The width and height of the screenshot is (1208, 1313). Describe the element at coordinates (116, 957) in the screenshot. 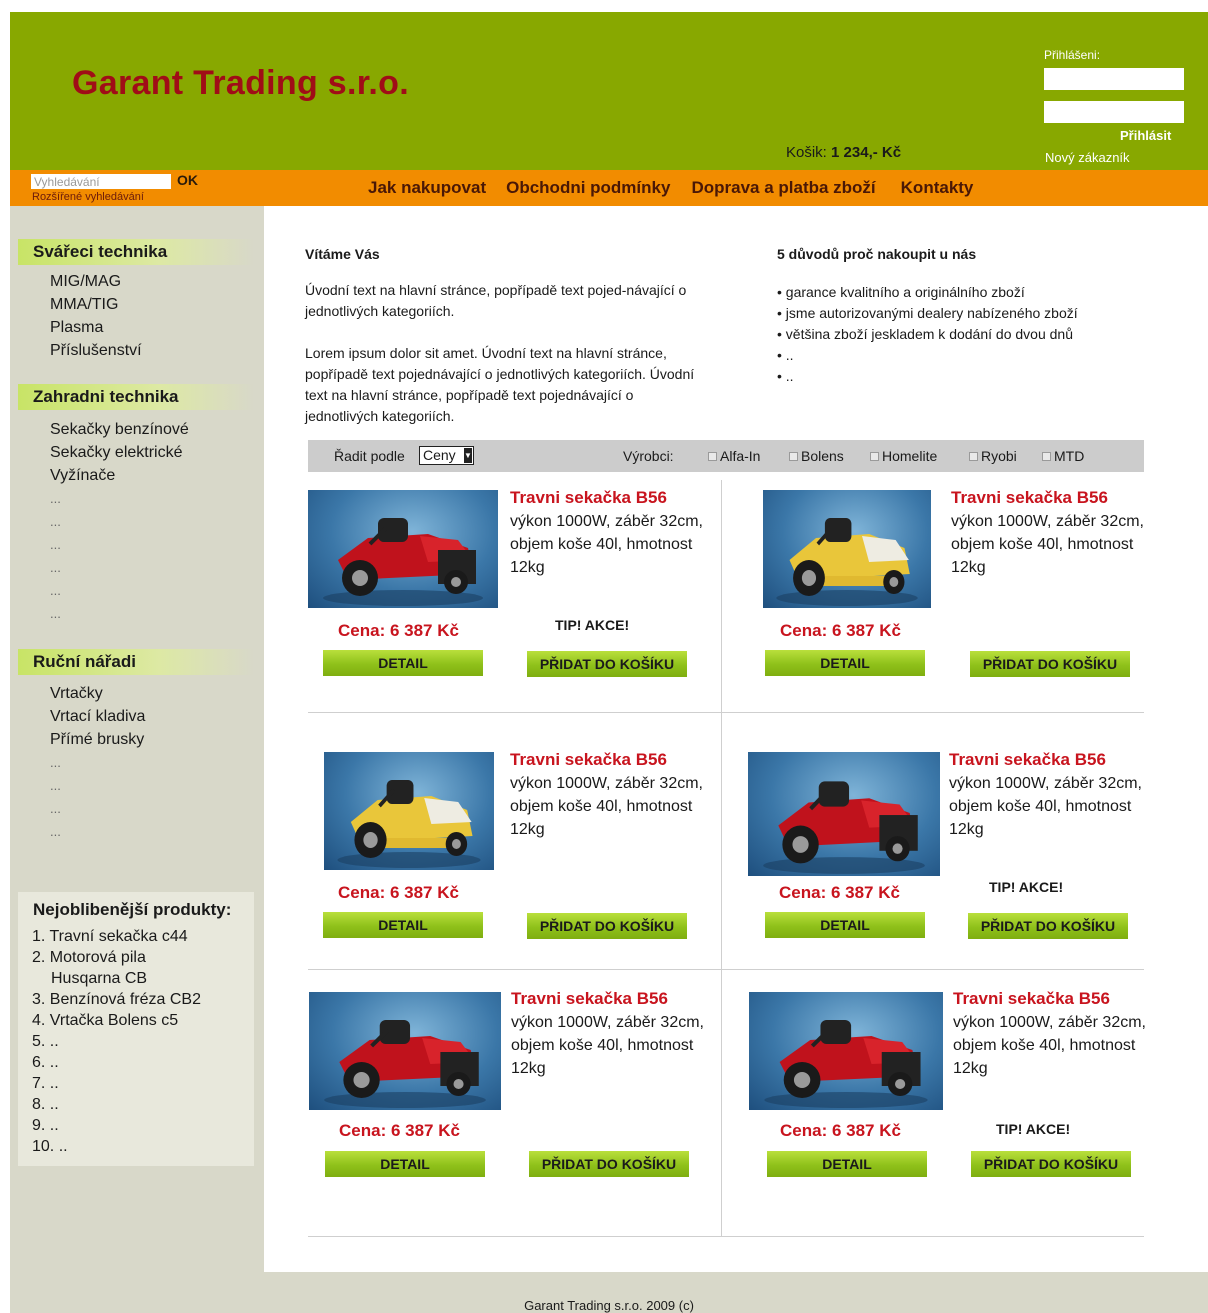

I see `list-item: 2. Motorová pila` at that location.